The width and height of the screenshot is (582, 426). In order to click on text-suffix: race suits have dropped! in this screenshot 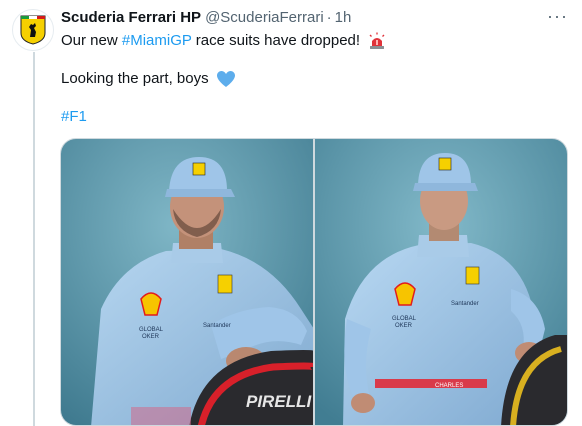, I will do `click(276, 40)`.